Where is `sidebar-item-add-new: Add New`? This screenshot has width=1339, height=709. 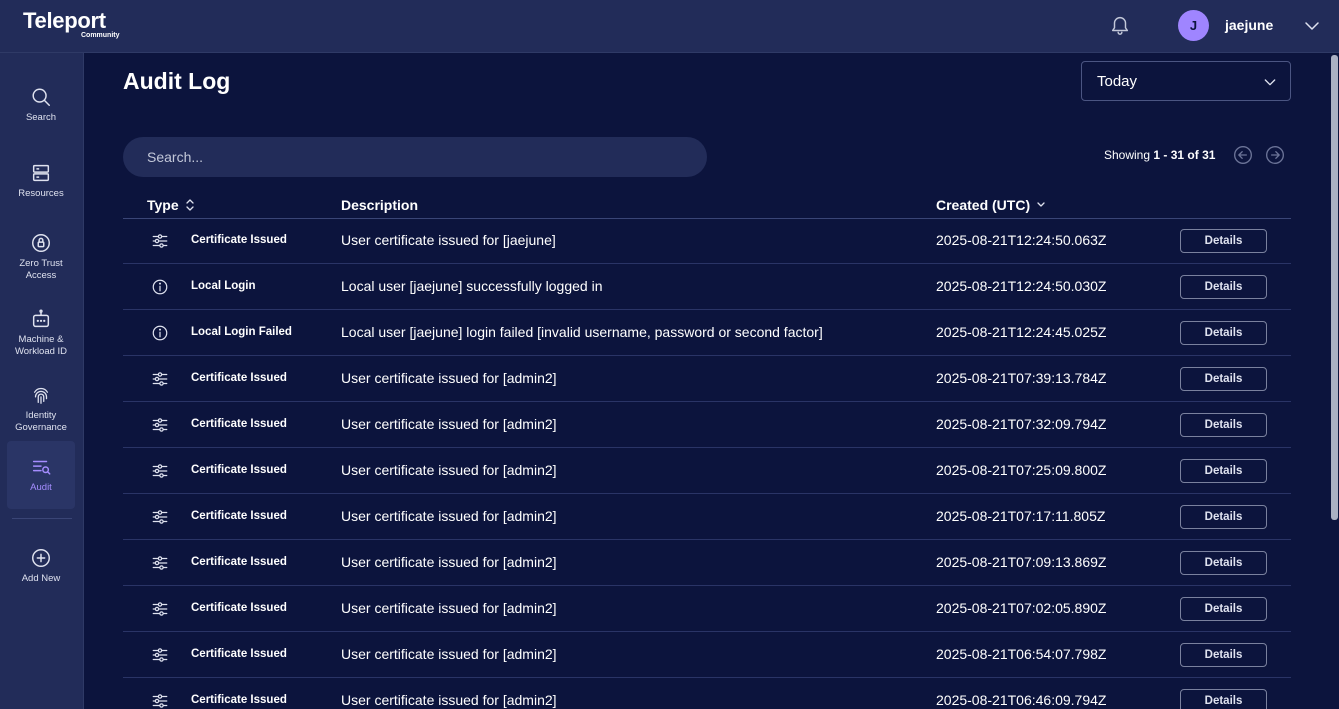 sidebar-item-add-new: Add New is located at coordinates (41, 566).